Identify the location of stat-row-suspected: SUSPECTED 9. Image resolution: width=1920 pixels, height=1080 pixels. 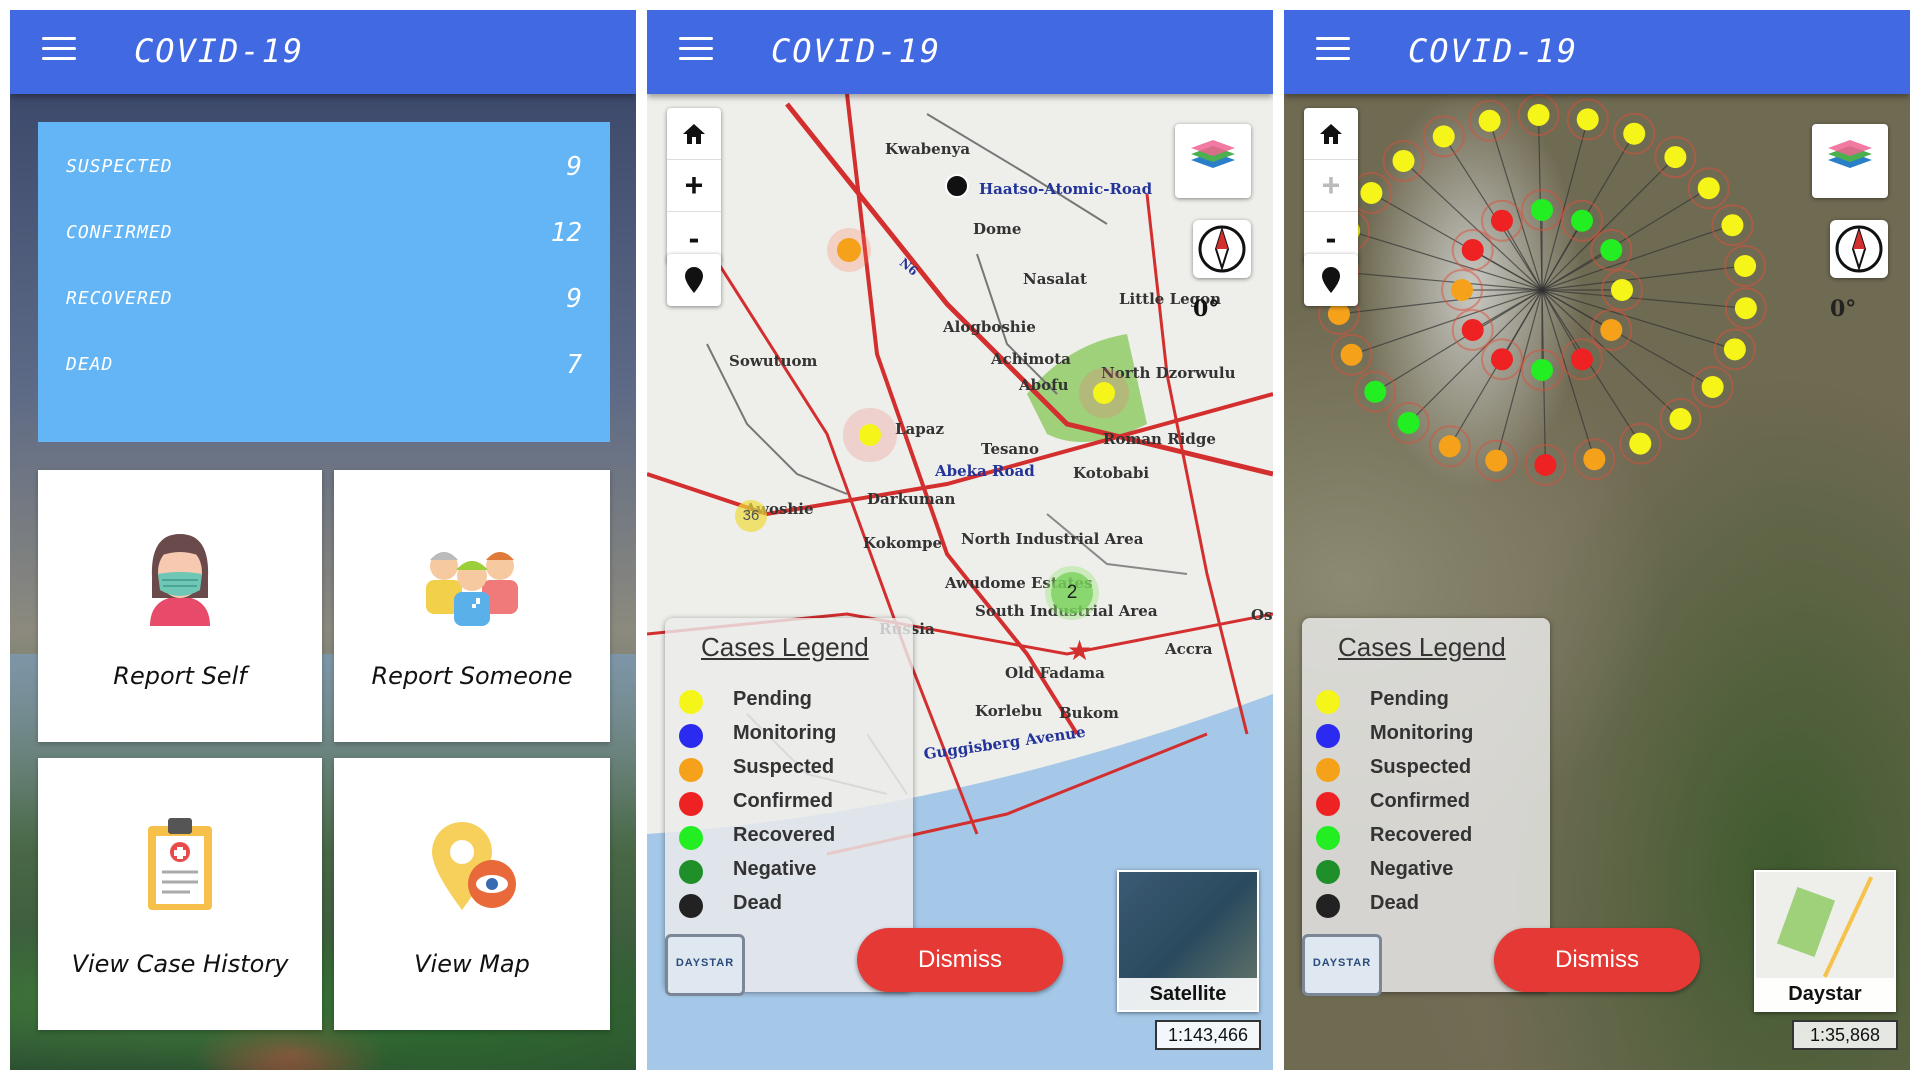
(324, 170).